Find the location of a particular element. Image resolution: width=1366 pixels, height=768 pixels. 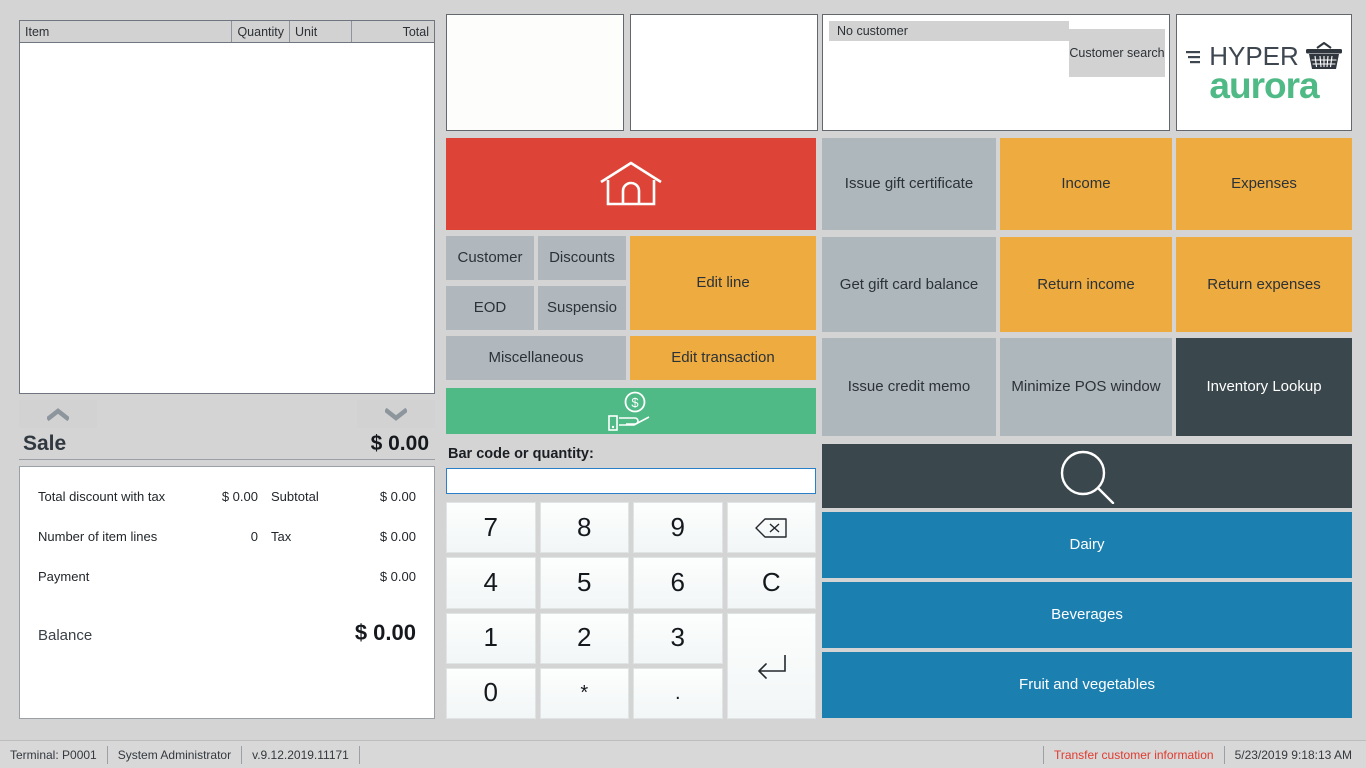

category-dairy-button: Dairy is located at coordinates (1087, 545).